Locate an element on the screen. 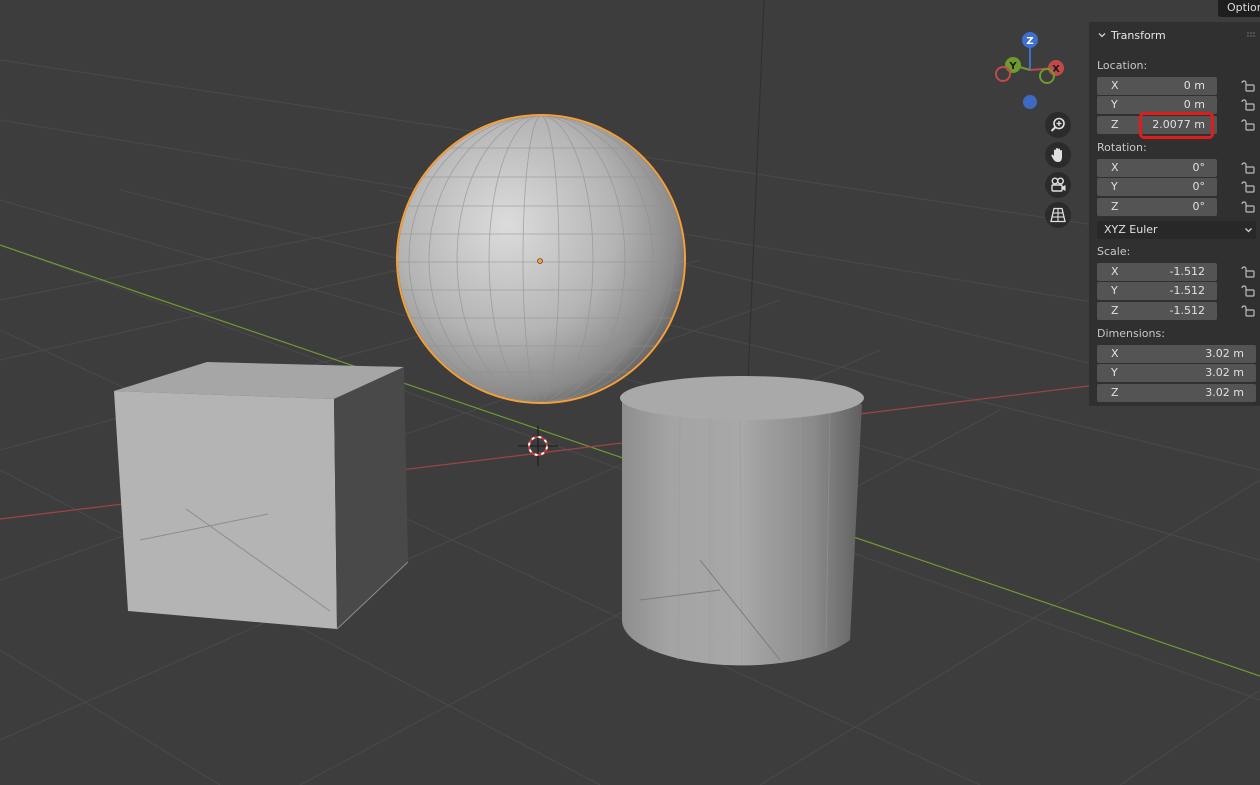 Image resolution: width=1260 pixels, height=785 pixels. scale-label: Scale: is located at coordinates (1114, 251).